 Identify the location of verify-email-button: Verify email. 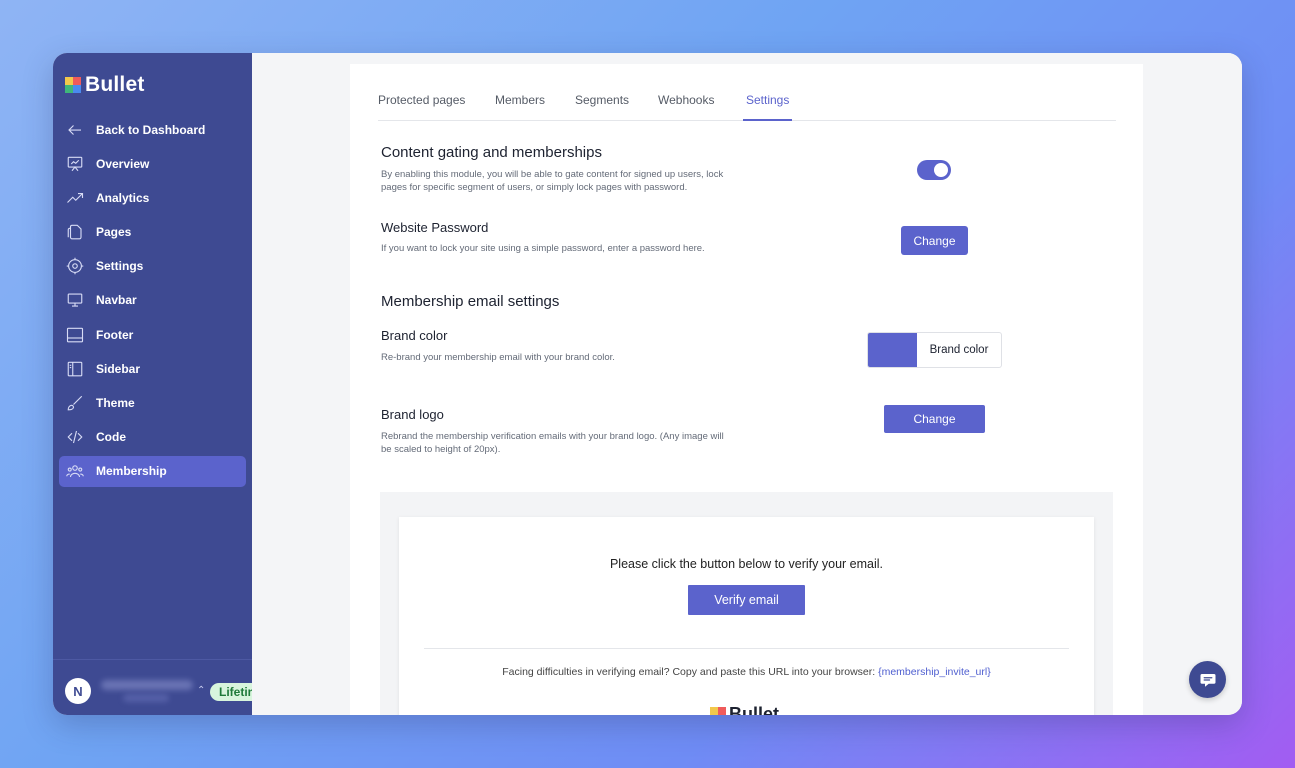
(746, 600).